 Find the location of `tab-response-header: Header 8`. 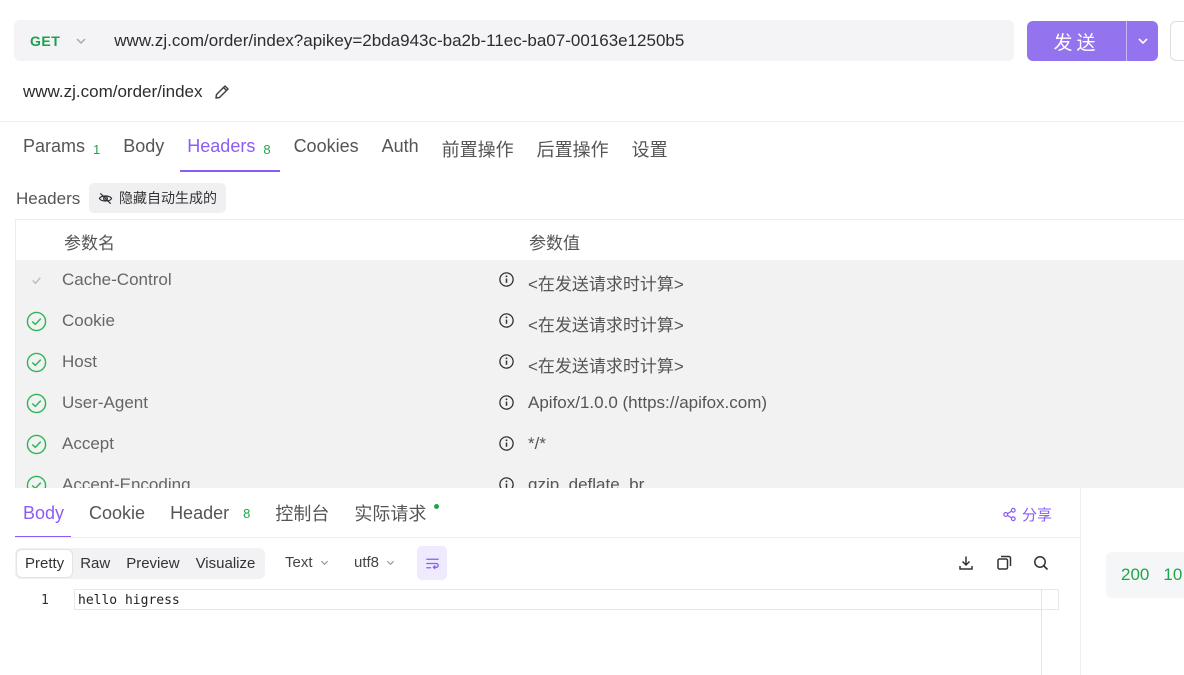

tab-response-header: Header 8 is located at coordinates (210, 513).